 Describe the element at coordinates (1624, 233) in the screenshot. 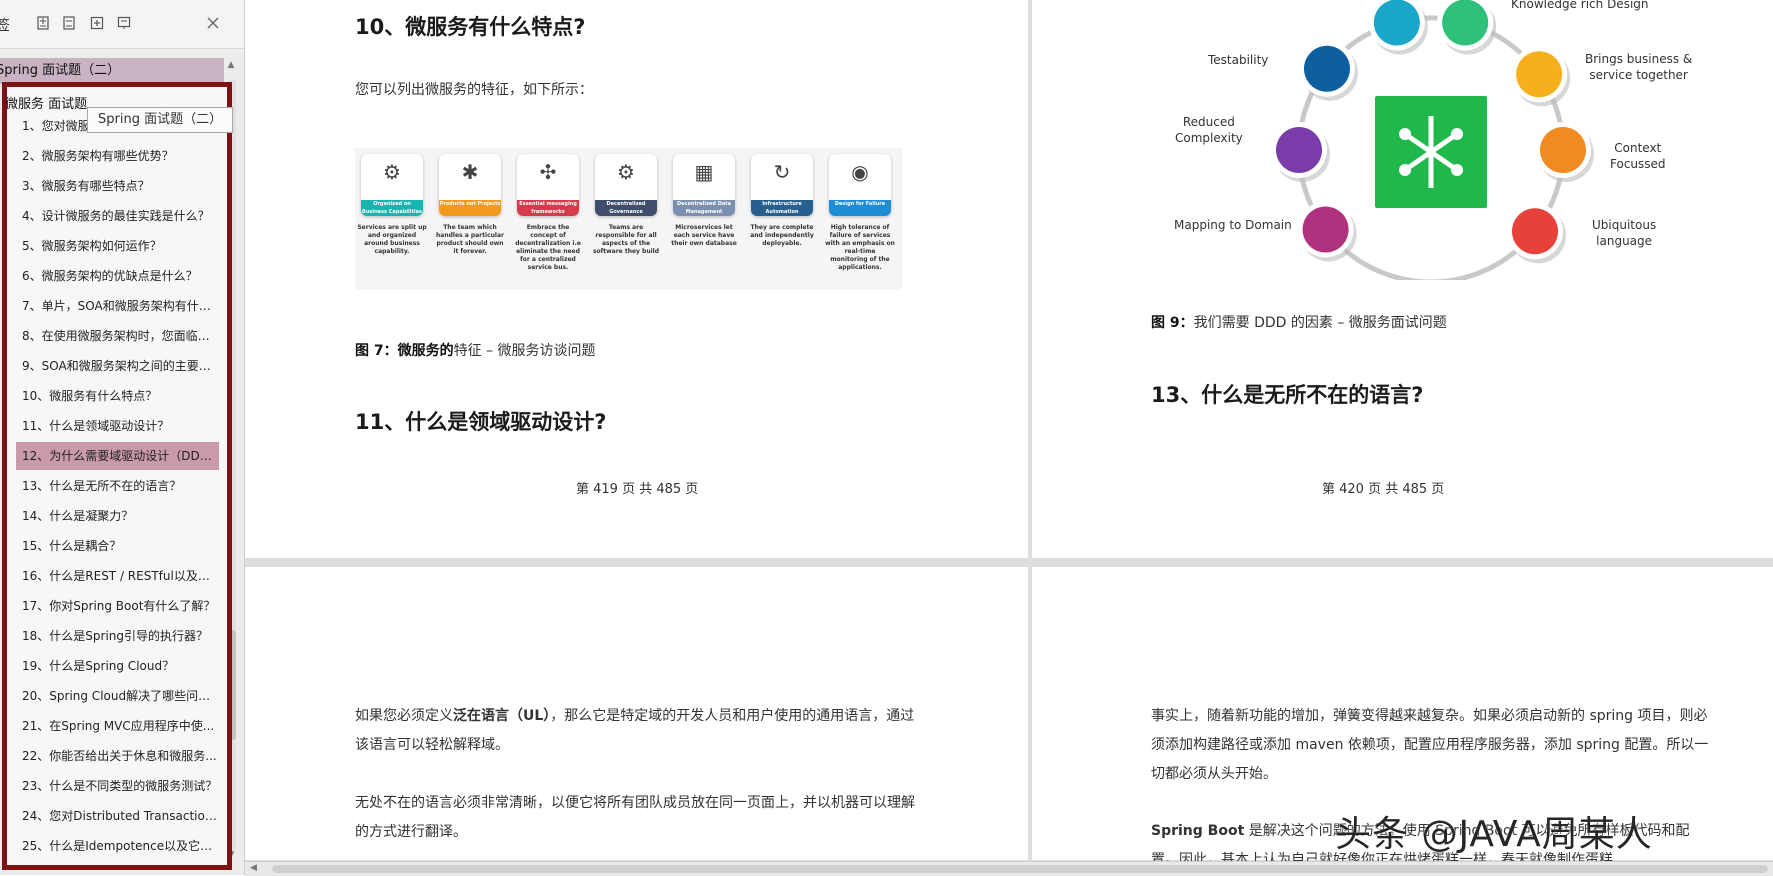

I see `wheel-label-ubiquitous: Ubiquitous language` at that location.